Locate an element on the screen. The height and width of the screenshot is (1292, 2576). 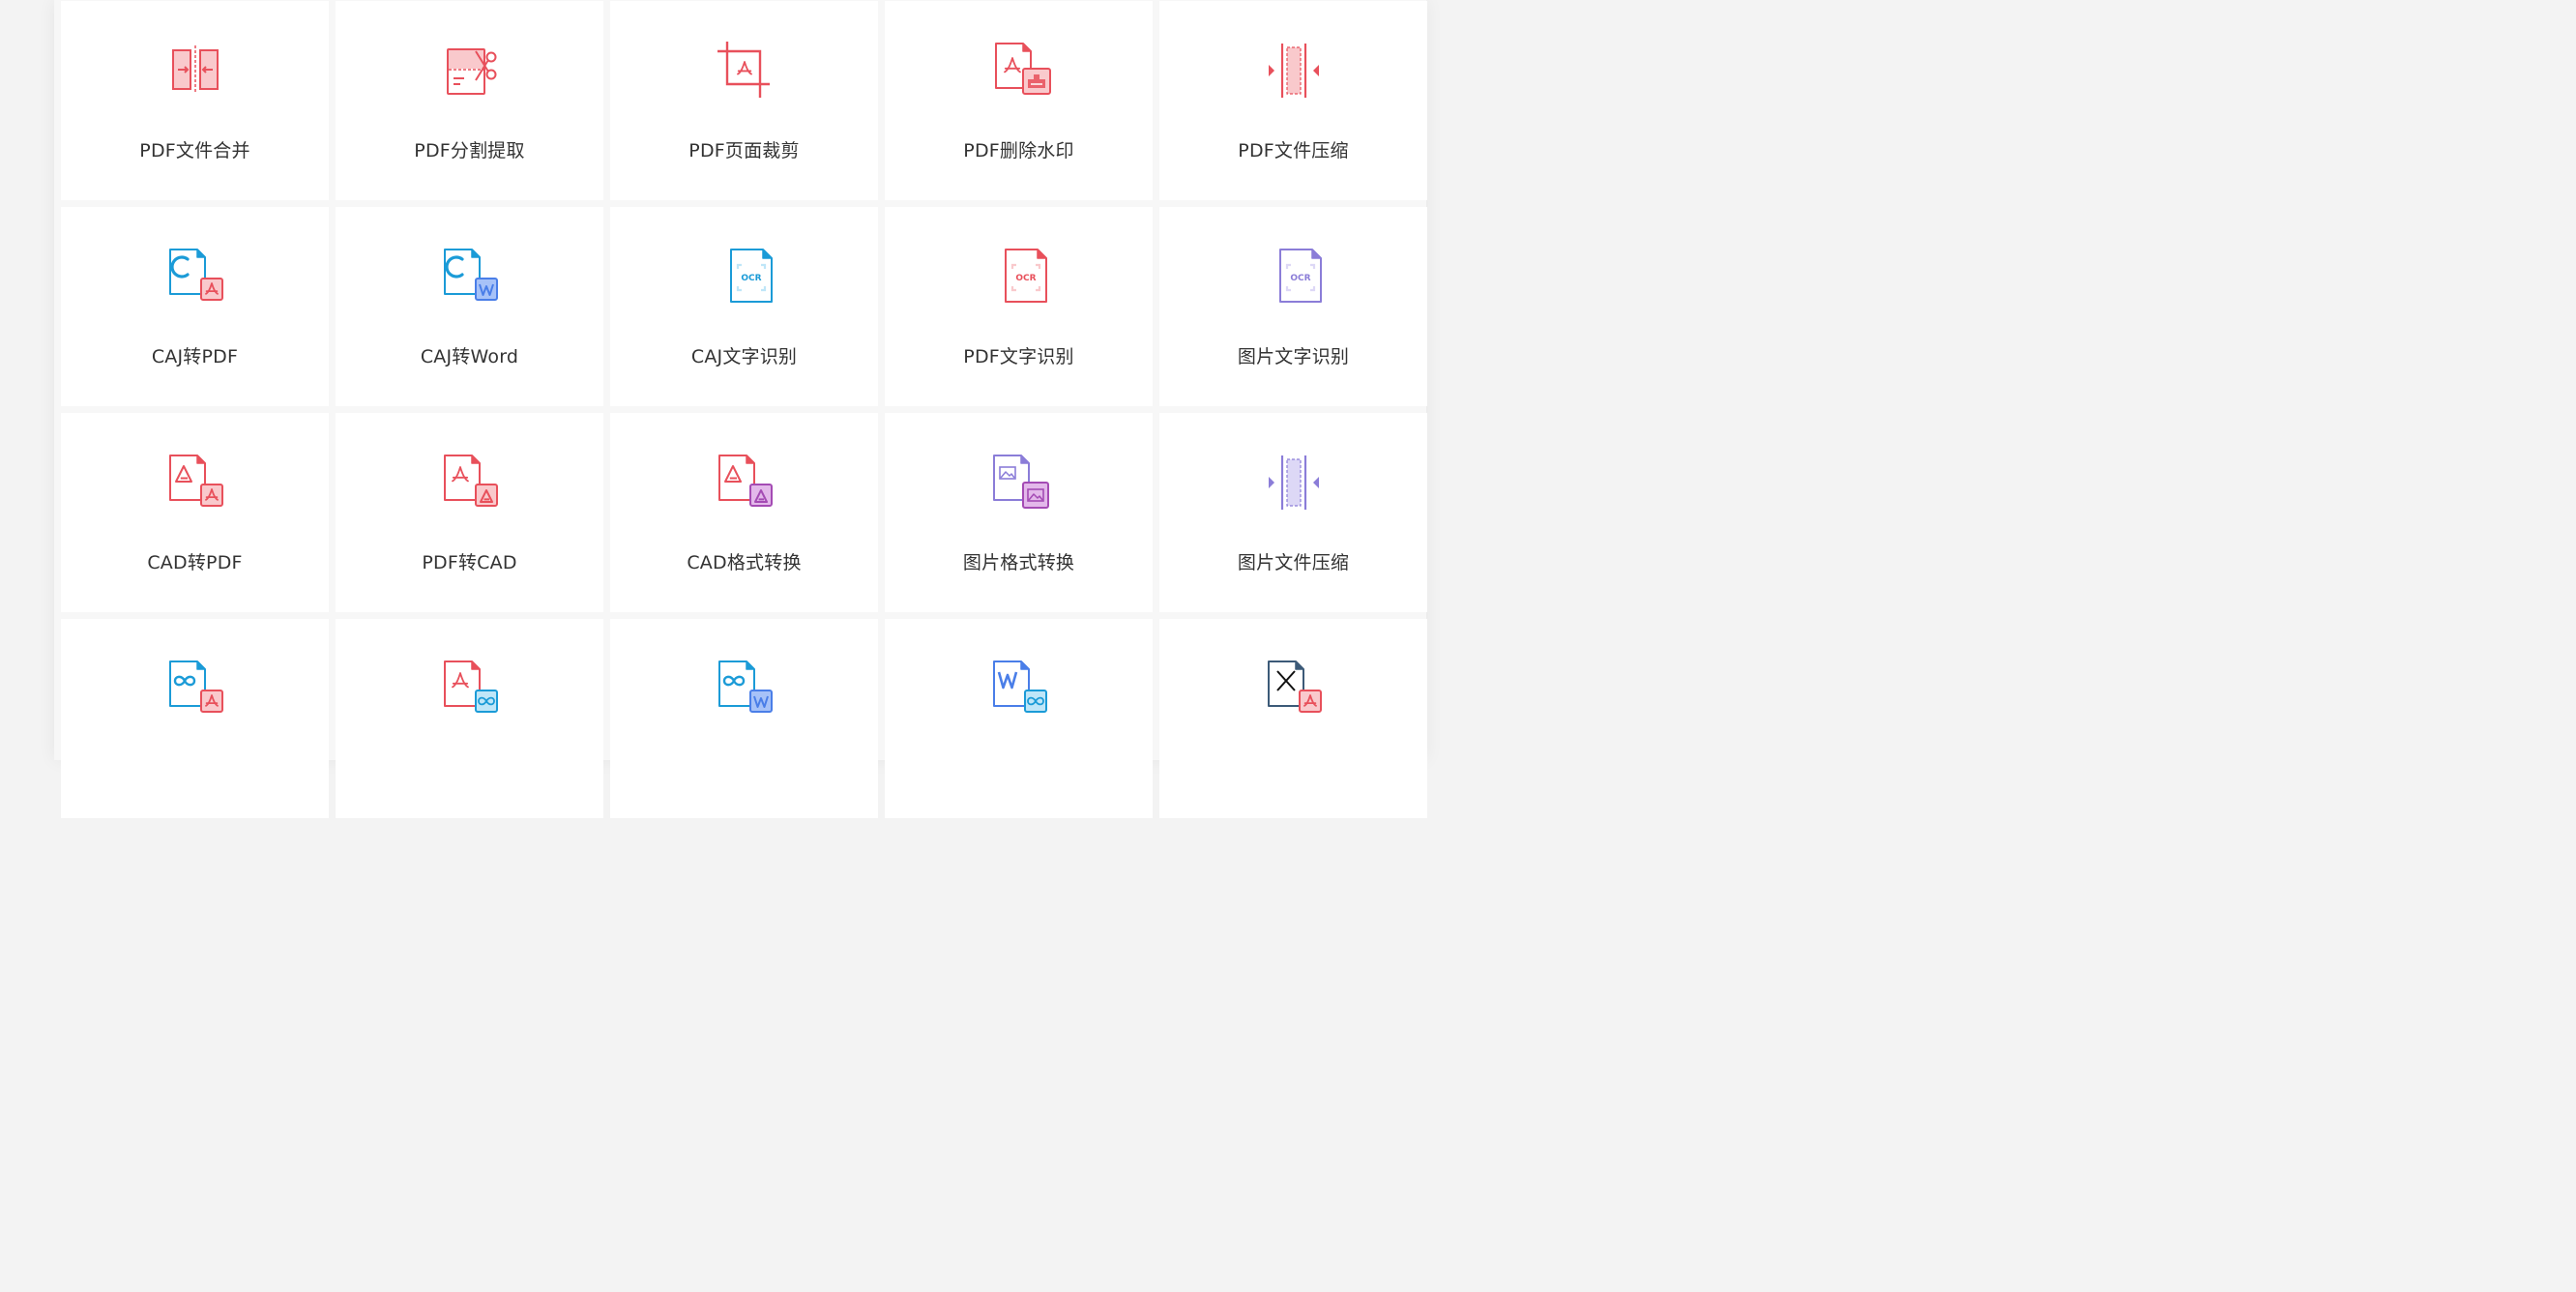
tool-label: CAJ转PDF is located at coordinates (195, 356).